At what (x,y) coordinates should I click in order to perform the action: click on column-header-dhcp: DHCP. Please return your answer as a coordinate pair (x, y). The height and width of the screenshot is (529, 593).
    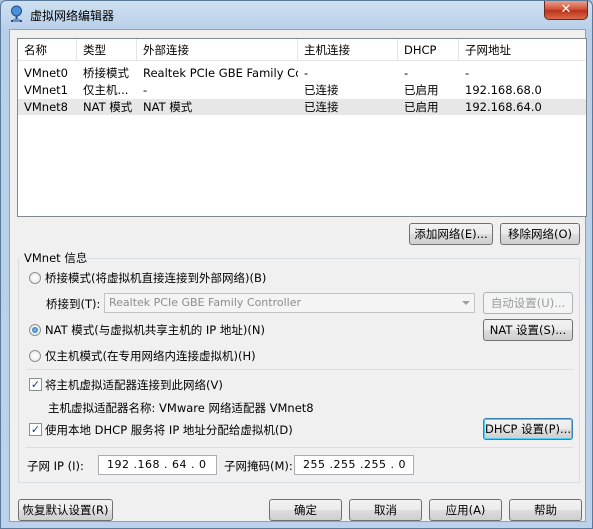
    Looking at the image, I should click on (428, 50).